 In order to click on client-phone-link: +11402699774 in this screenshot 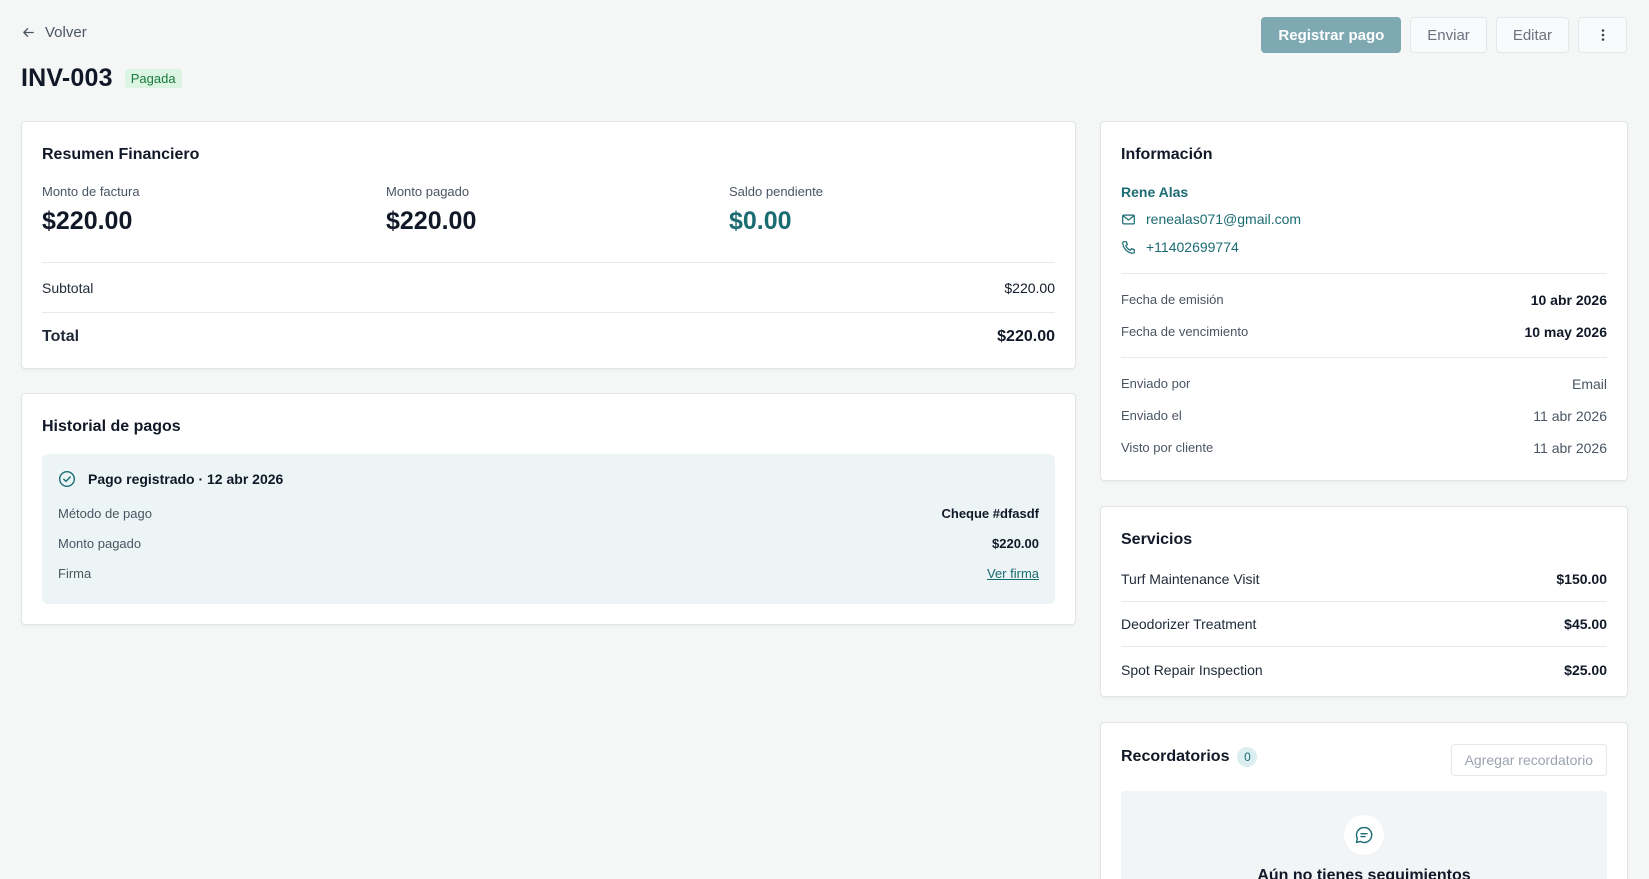, I will do `click(1180, 247)`.